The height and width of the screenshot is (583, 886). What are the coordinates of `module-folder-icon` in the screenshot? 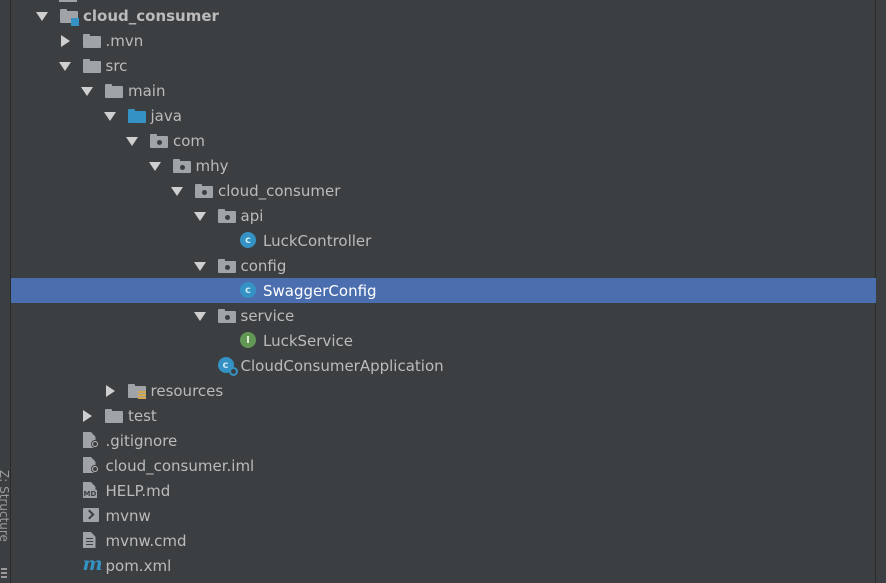 It's located at (69, 17).